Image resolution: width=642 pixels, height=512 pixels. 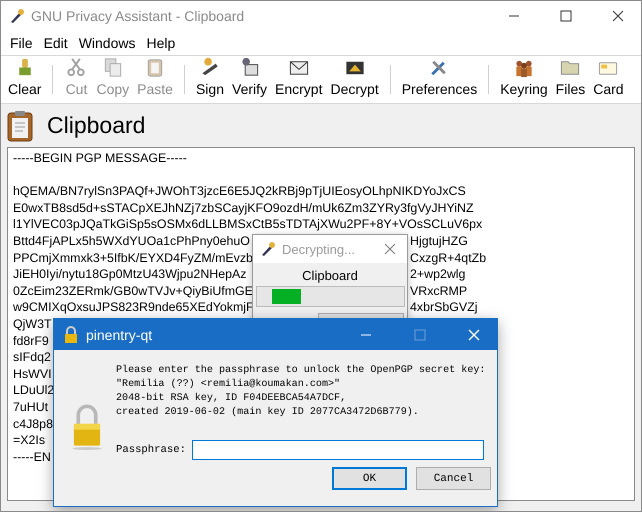 I want to click on text-line: E0wxTB8sd5d+sSTACpXEJhNZj7zbSCayjKFO9ozdH/mUk6Zm3ZYRy3fgVyJHYiNZ, so click(x=243, y=208).